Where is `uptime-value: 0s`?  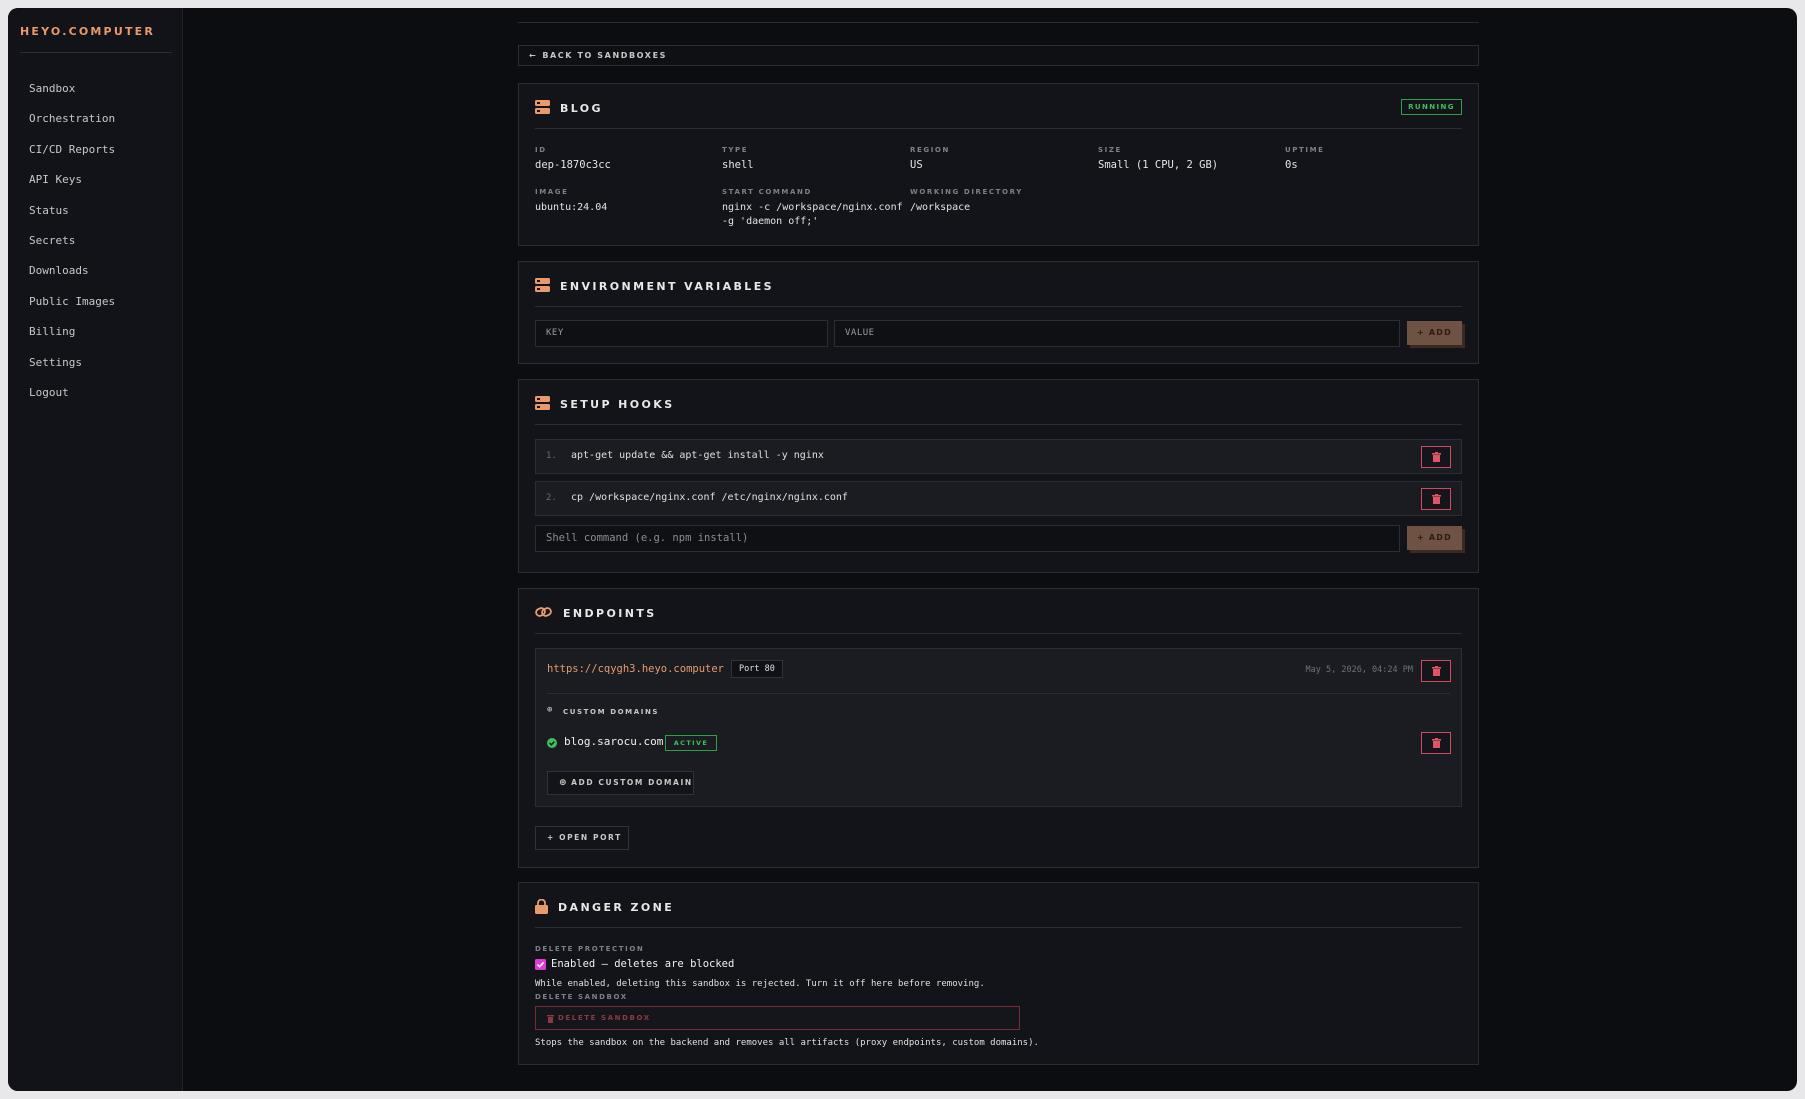
uptime-value: 0s is located at coordinates (1291, 165).